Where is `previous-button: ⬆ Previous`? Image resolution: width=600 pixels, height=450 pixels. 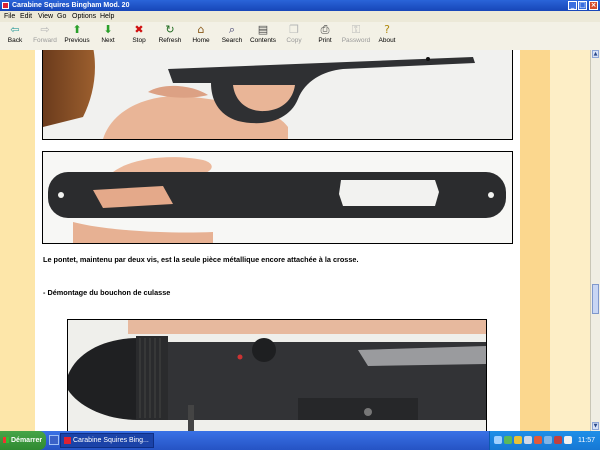
previous-button: ⬆ Previous is located at coordinates (77, 36).